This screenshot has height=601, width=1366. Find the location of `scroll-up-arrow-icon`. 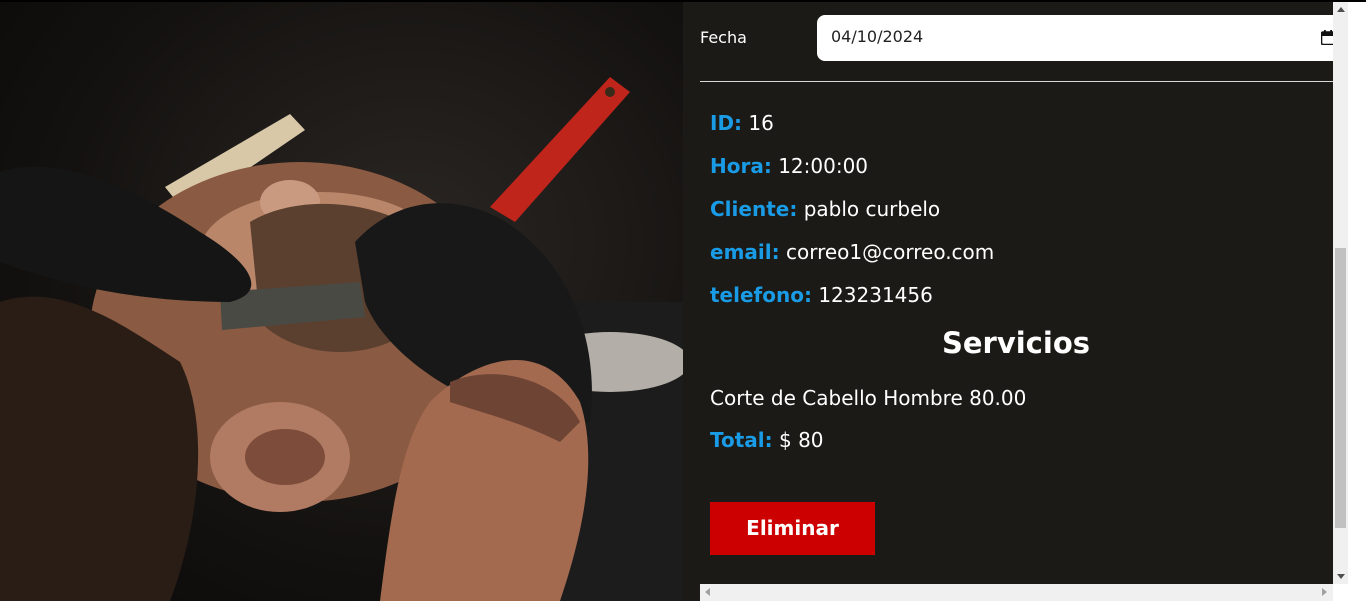

scroll-up-arrow-icon is located at coordinates (1341, 9).